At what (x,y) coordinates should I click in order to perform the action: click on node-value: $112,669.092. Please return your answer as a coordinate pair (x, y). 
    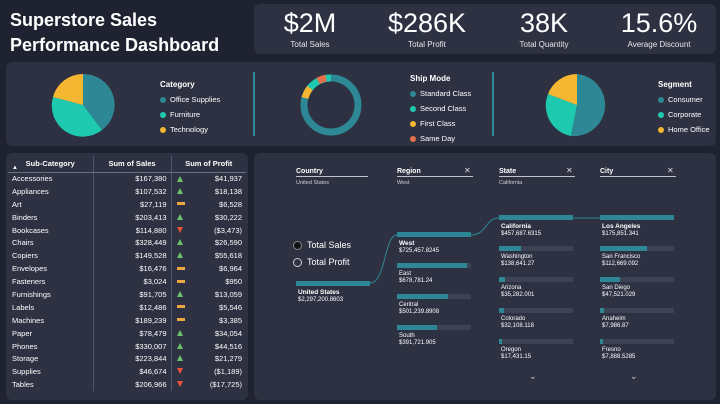
    Looking at the image, I should click on (620, 264).